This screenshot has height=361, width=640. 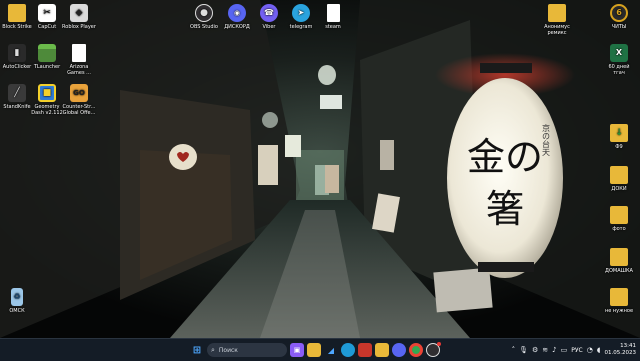 What do you see at coordinates (47, 67) in the screenshot?
I see `desktop-icon-label: TLauncher` at bounding box center [47, 67].